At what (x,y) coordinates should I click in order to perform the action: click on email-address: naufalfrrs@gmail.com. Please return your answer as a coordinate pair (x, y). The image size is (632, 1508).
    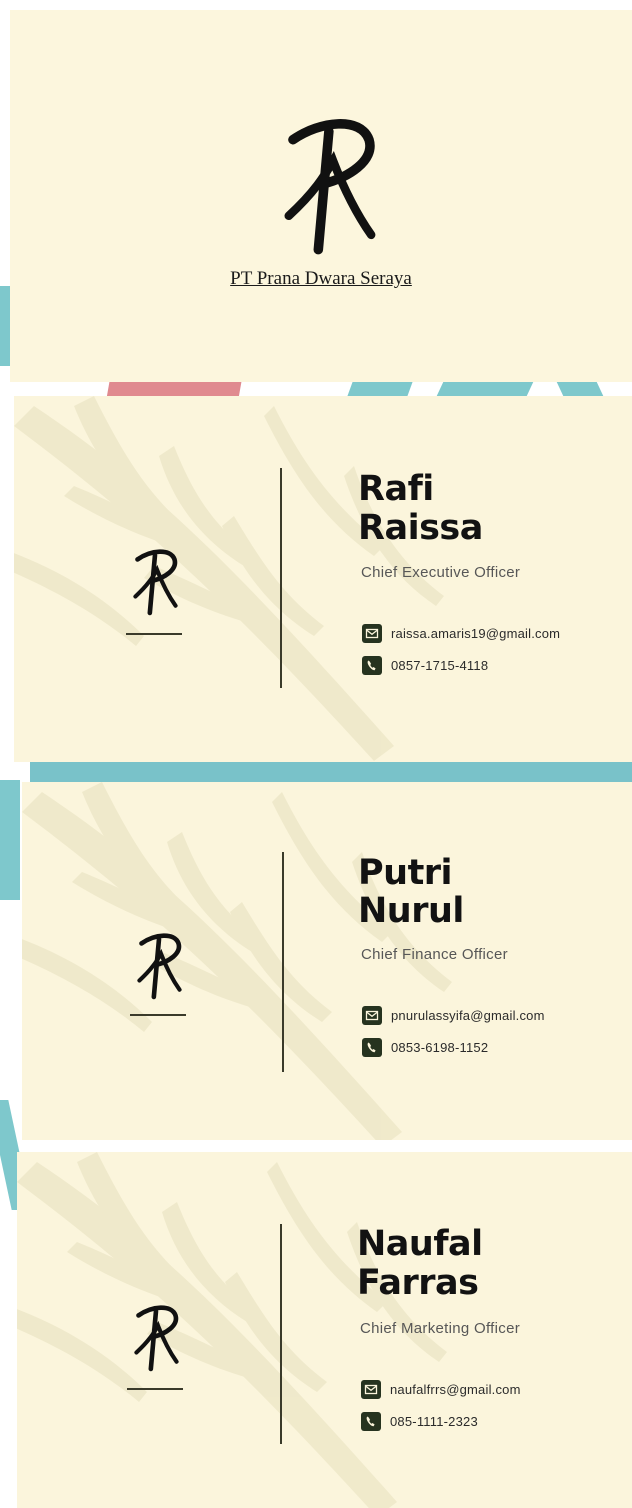
    Looking at the image, I should click on (455, 1389).